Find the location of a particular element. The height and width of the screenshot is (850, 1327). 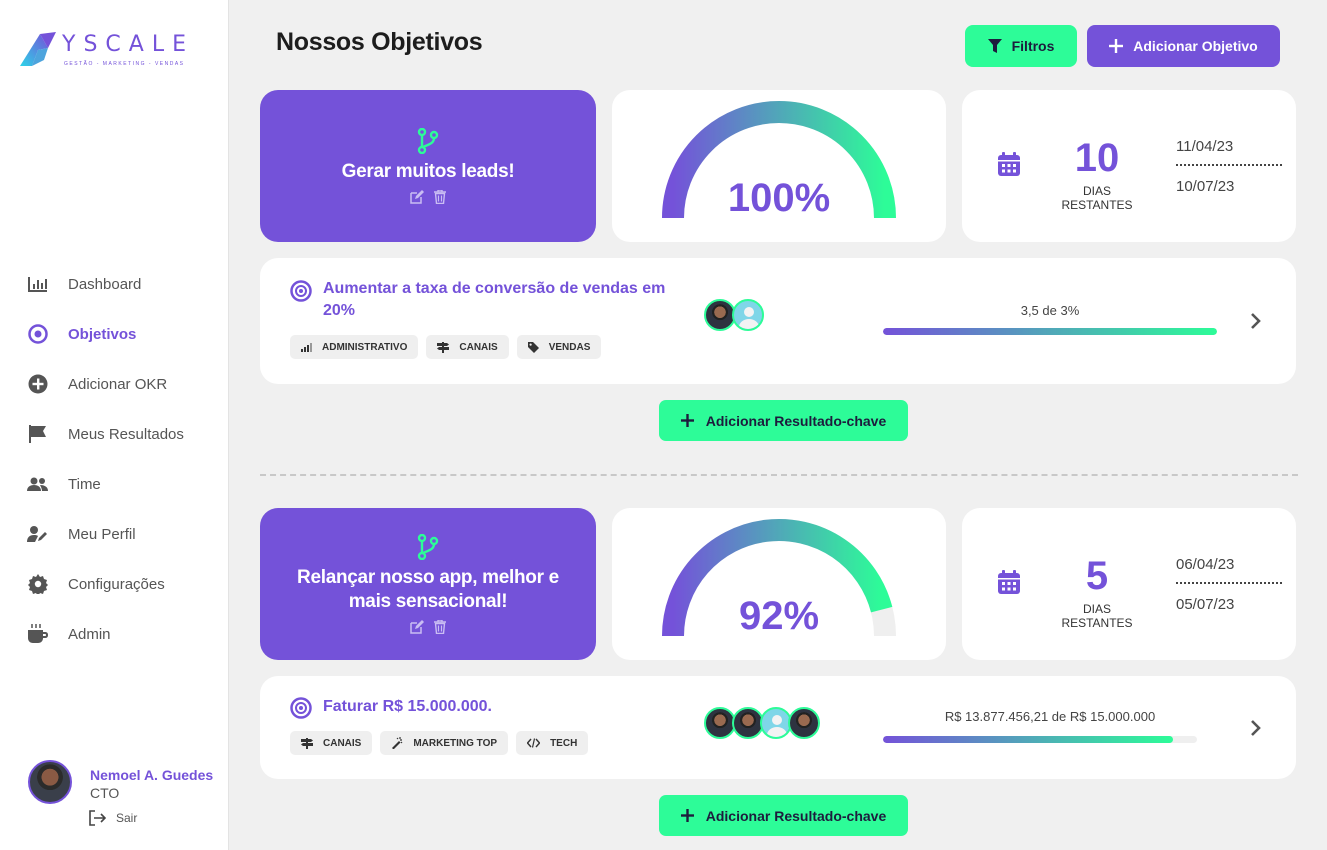

tag-list: CANAIS MARKETING TOP TECH is located at coordinates (439, 743).